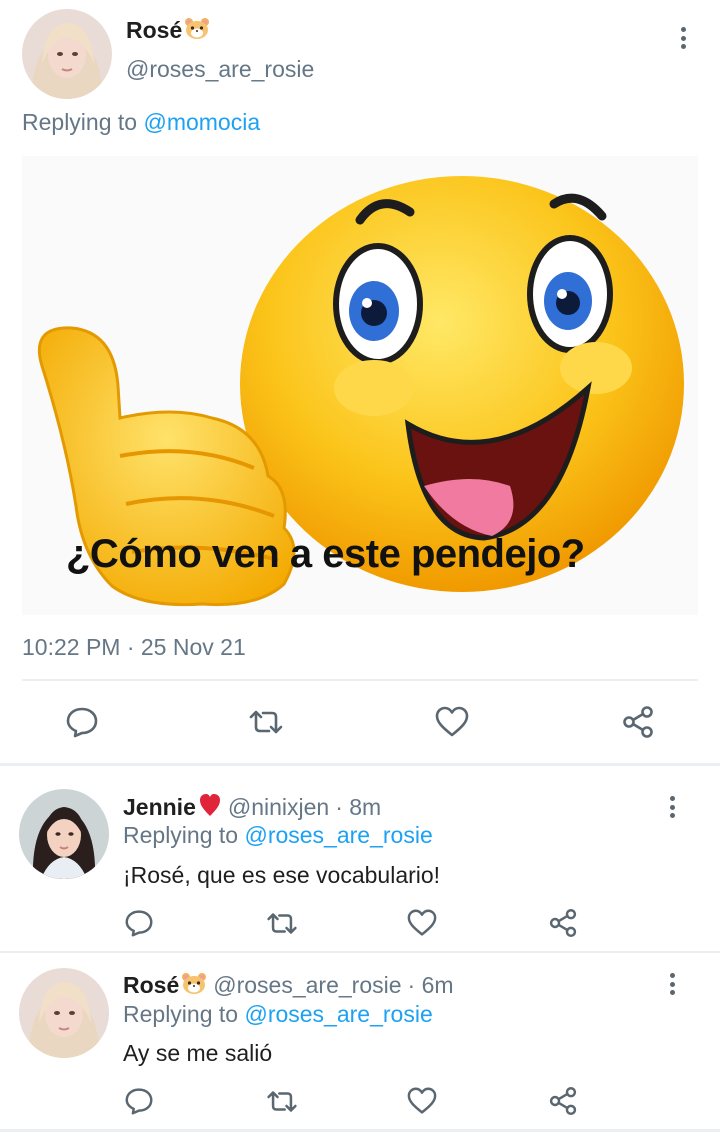  What do you see at coordinates (141, 122) in the screenshot?
I see `replying-to-line: Replying to @momocia` at bounding box center [141, 122].